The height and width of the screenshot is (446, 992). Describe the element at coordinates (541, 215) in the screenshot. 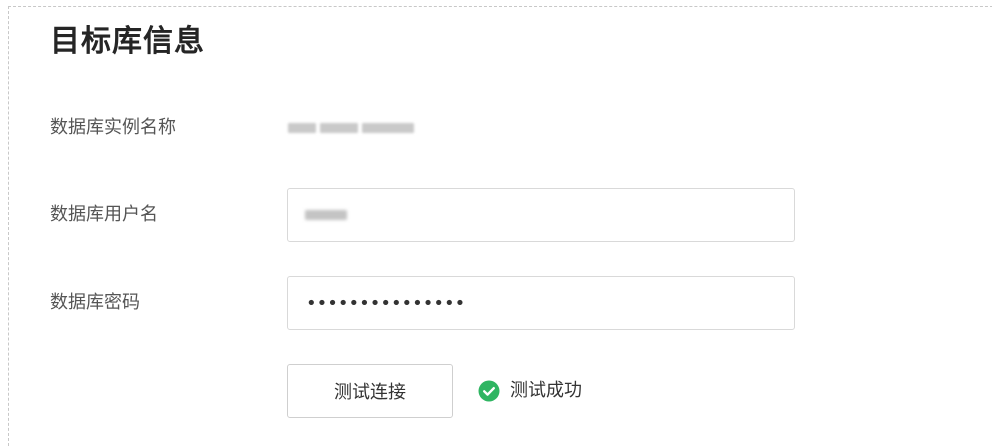

I see `username-input` at that location.